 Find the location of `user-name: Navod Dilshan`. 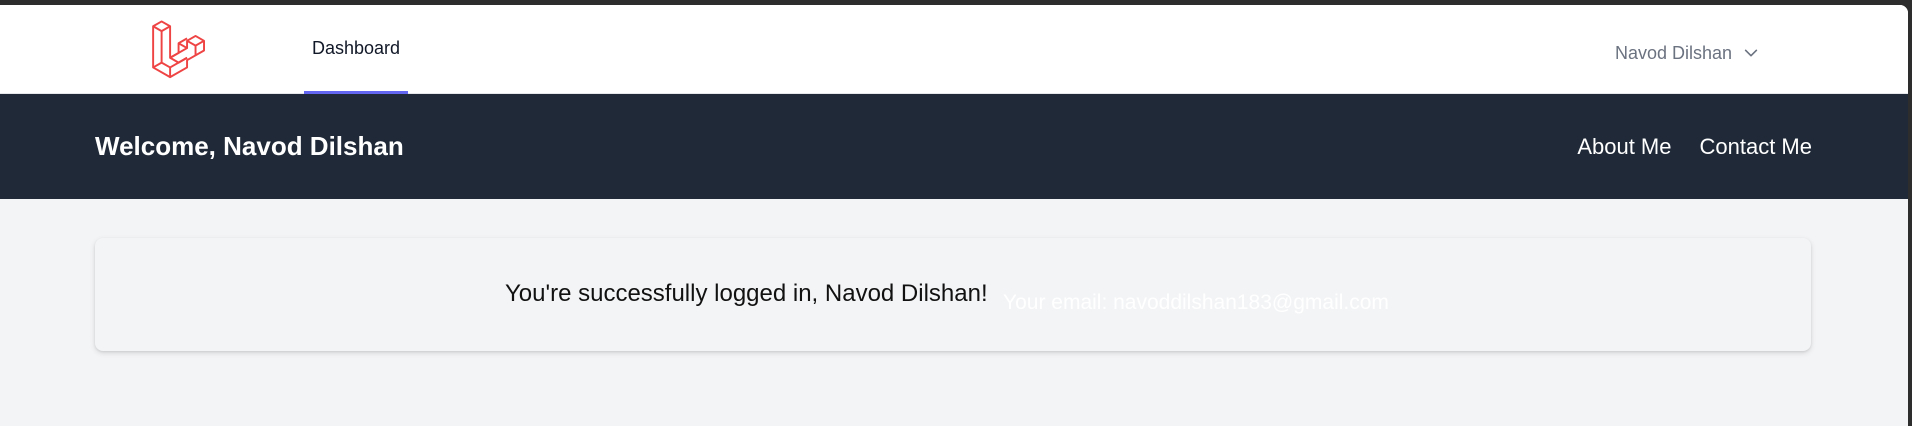

user-name: Navod Dilshan is located at coordinates (1674, 52).